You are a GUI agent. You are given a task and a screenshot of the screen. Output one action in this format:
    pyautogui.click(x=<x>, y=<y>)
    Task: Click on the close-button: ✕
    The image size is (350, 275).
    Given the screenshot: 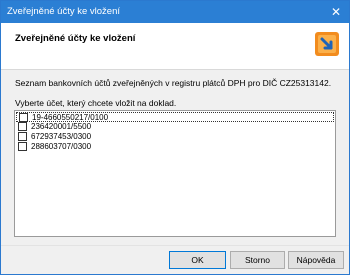 What is the action you would take?
    pyautogui.click(x=336, y=12)
    